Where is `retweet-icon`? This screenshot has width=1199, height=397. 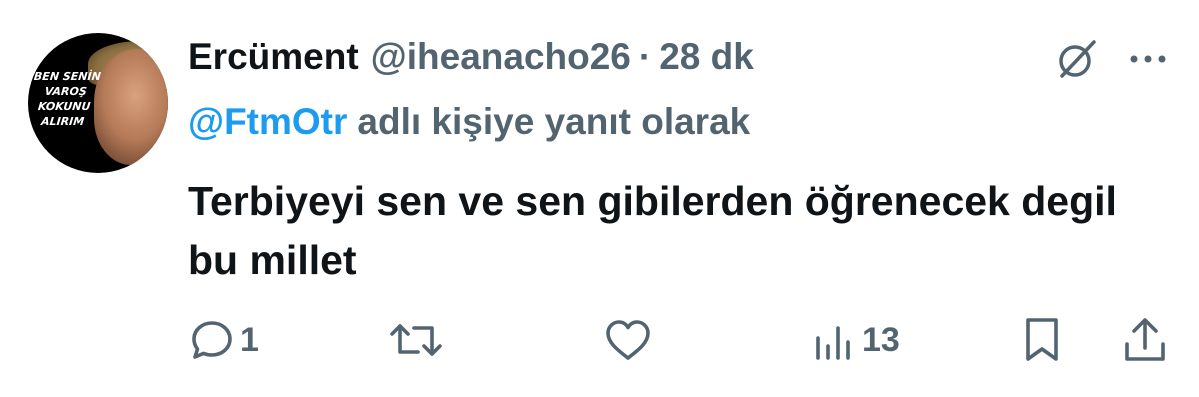
retweet-icon is located at coordinates (416, 340).